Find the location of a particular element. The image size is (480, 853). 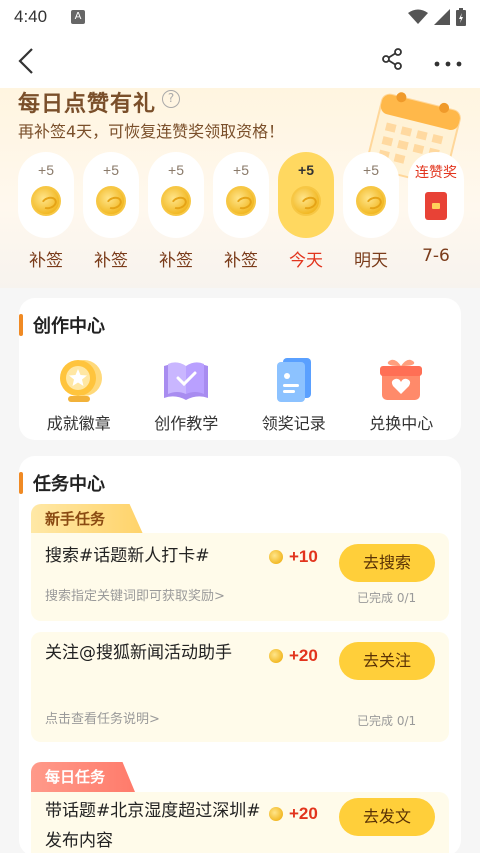

status-time: 4:40 is located at coordinates (31, 16).